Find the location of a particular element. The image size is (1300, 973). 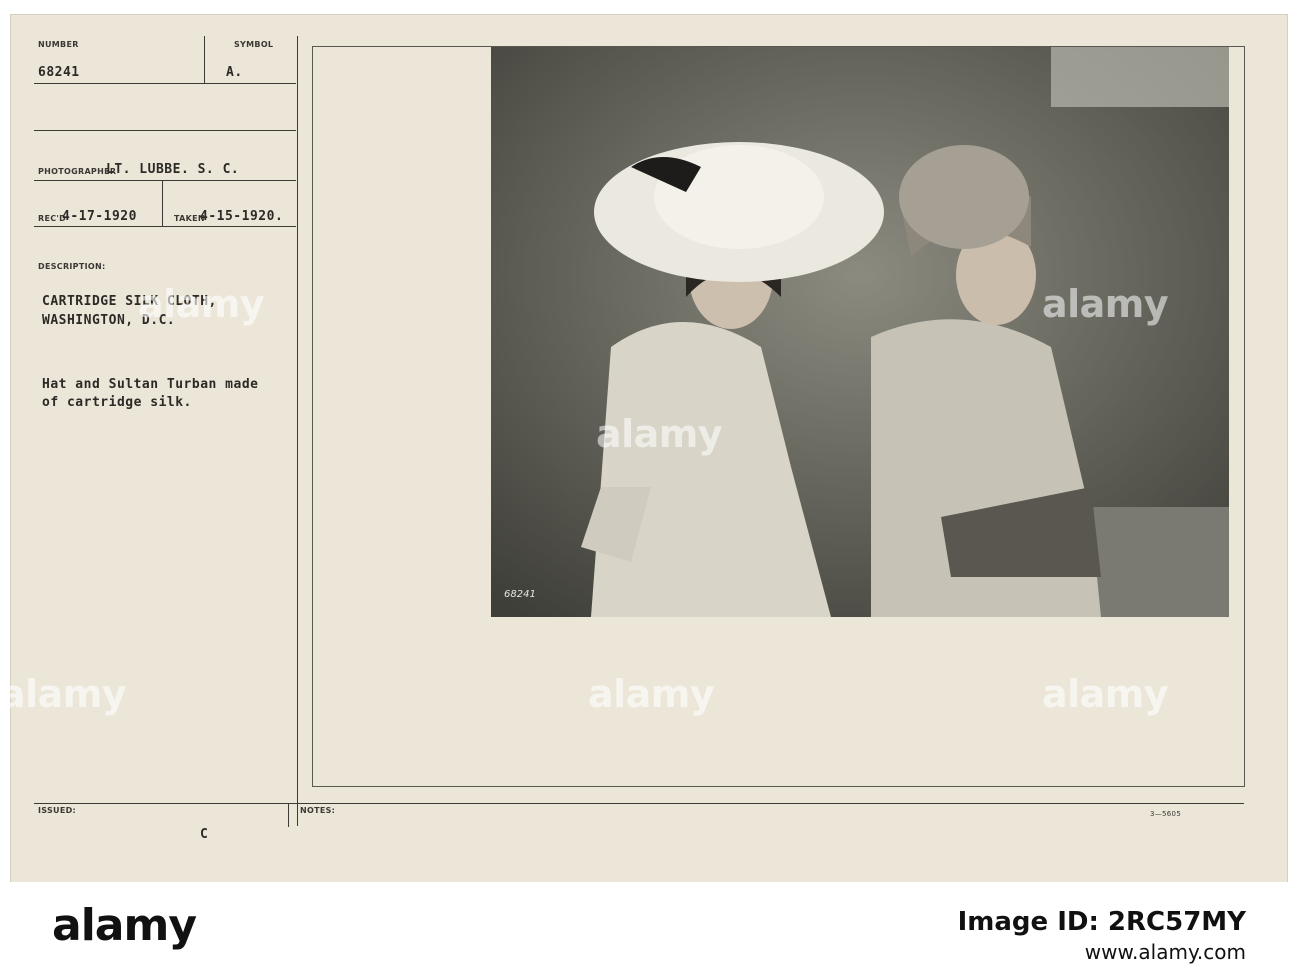

form-line-symbol-divider is located at coordinates (204, 60).